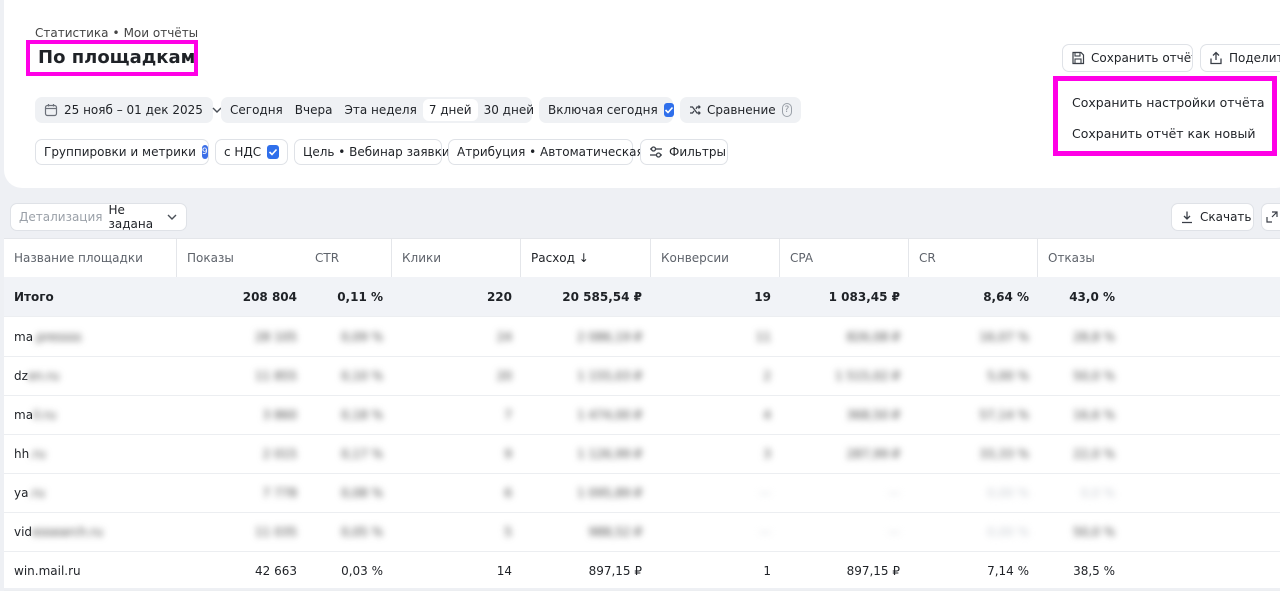 This screenshot has height=591, width=1280. I want to click on total-conversions: 19, so click(762, 296).